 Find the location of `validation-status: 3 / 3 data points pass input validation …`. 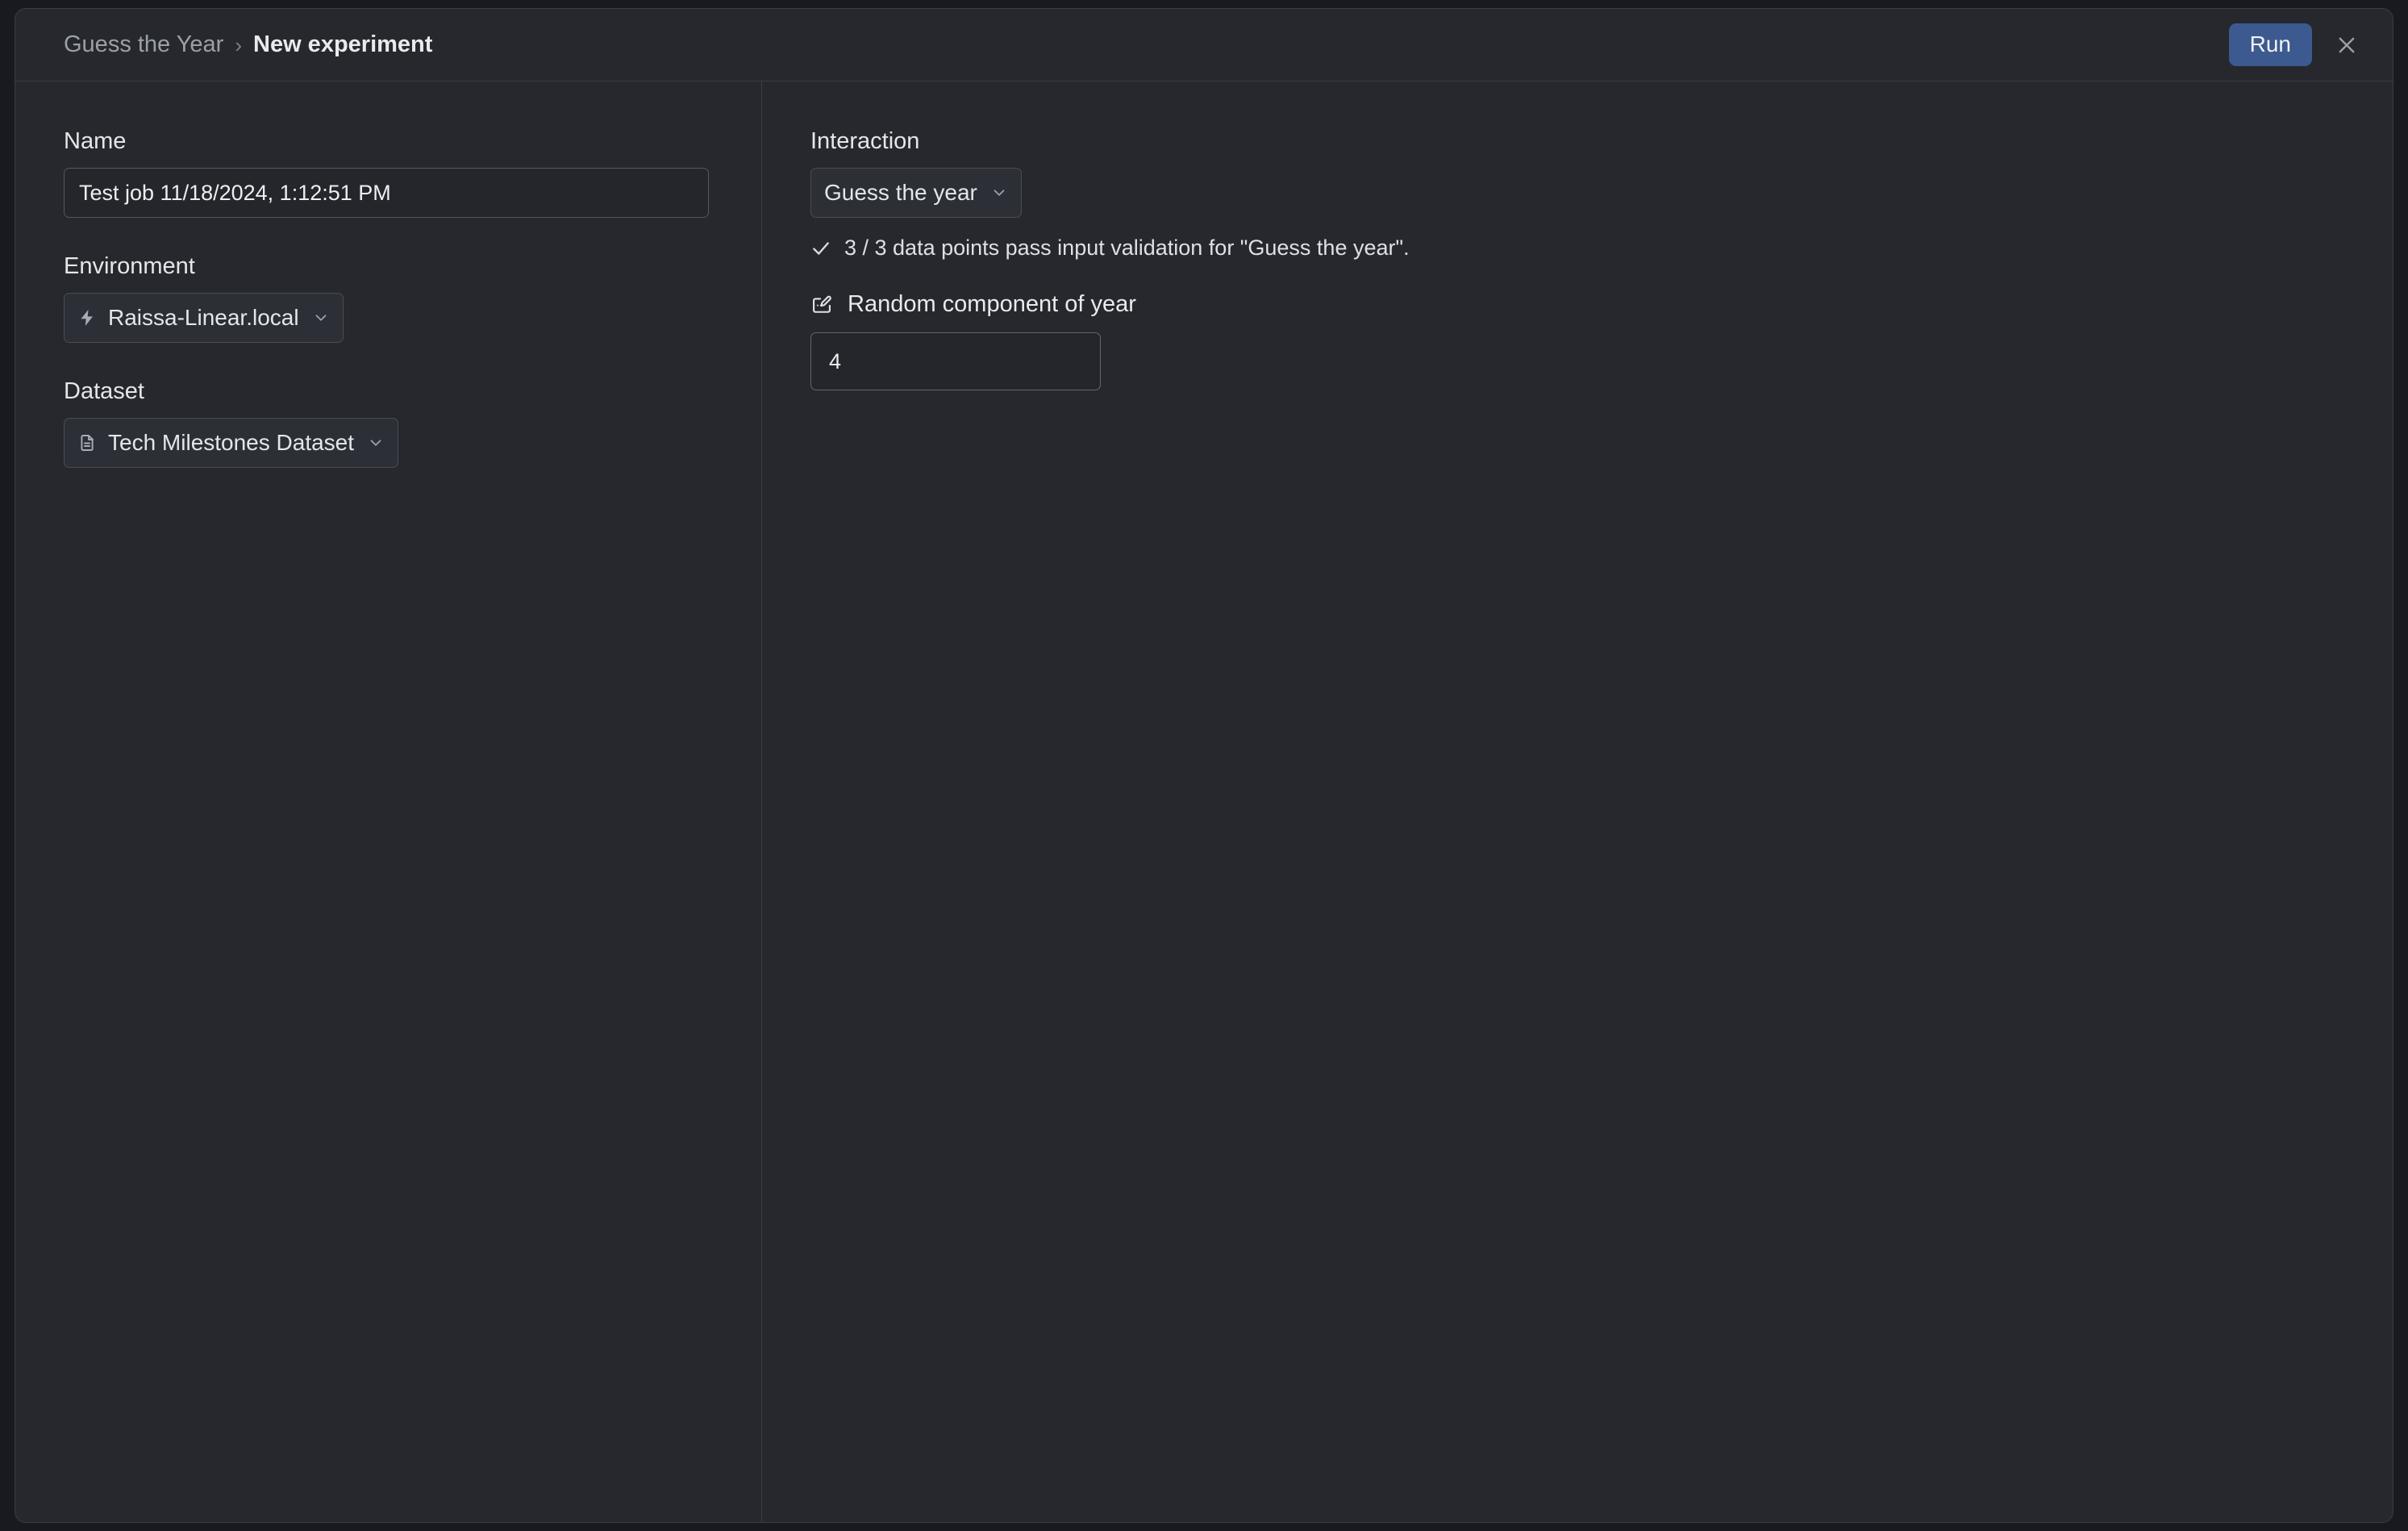

validation-status: 3 / 3 data points pass input validation … is located at coordinates (1601, 248).